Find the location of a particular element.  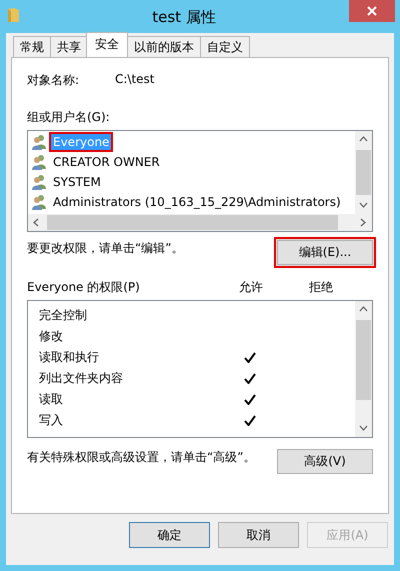

group-name: SYSTEM is located at coordinates (77, 182).